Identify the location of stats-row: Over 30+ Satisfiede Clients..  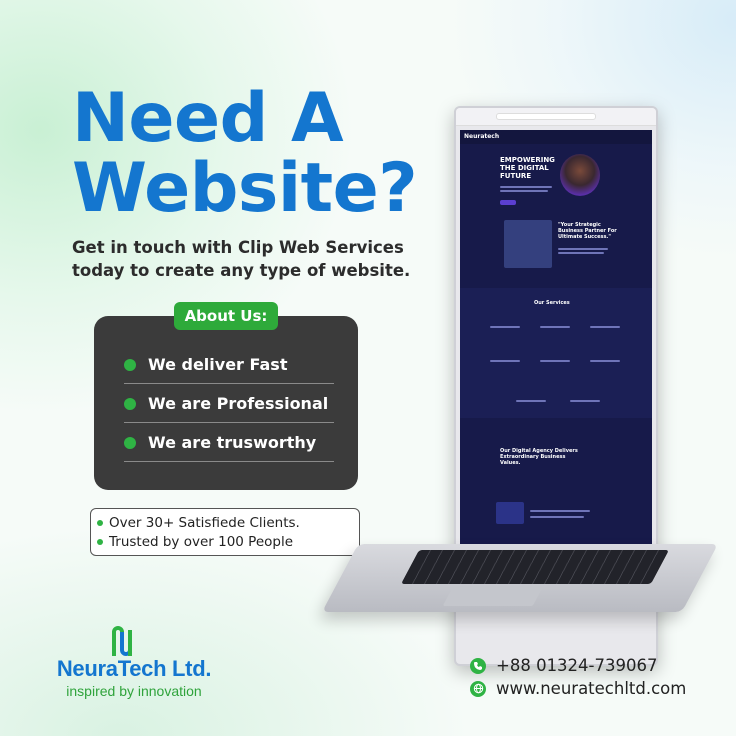
(225, 522).